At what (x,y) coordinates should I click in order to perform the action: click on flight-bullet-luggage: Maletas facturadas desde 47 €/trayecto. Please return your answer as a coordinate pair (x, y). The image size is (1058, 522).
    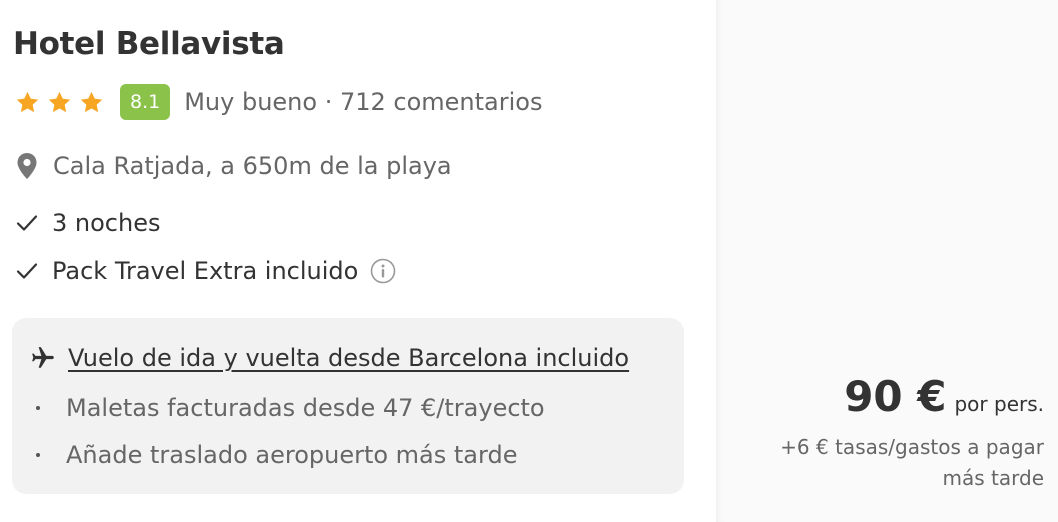
    Looking at the image, I should click on (290, 408).